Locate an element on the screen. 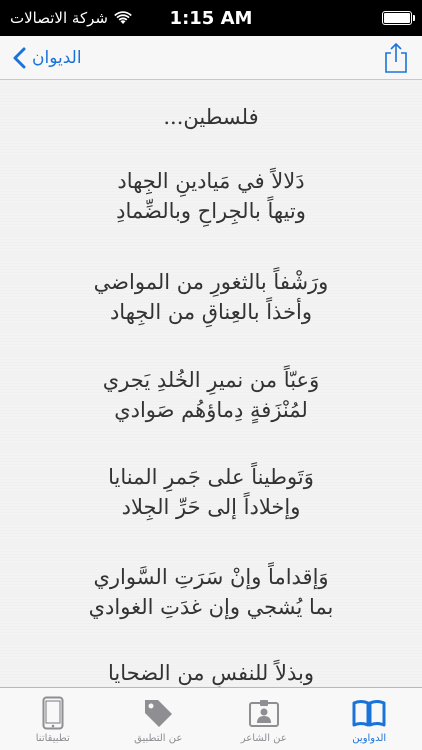 The image size is (422, 750). tab-about-app: عن التطبيق is located at coordinates (159, 719).